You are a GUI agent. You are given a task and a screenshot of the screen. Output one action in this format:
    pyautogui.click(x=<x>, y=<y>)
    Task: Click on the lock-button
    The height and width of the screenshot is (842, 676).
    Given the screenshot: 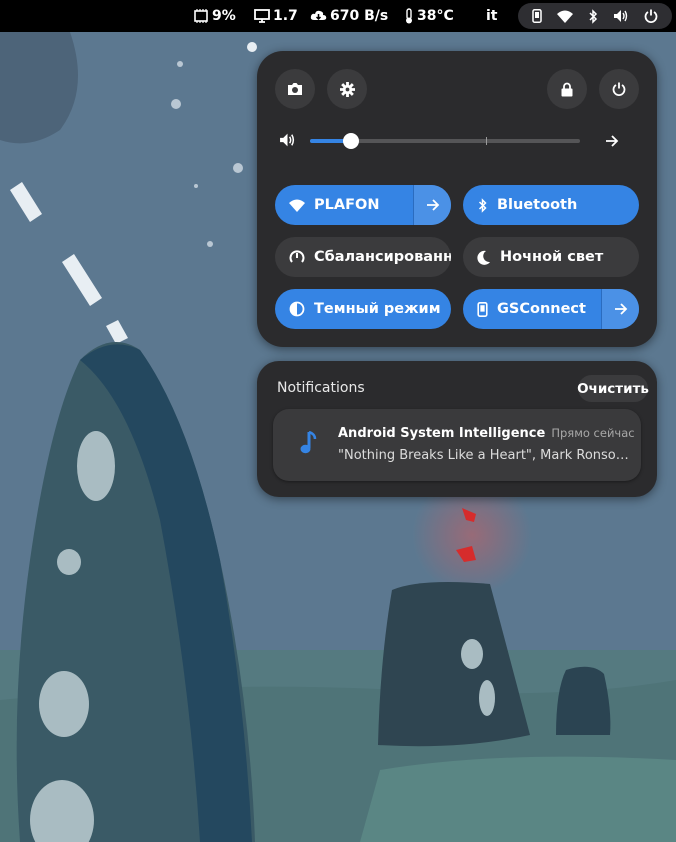 What is the action you would take?
    pyautogui.click(x=567, y=89)
    